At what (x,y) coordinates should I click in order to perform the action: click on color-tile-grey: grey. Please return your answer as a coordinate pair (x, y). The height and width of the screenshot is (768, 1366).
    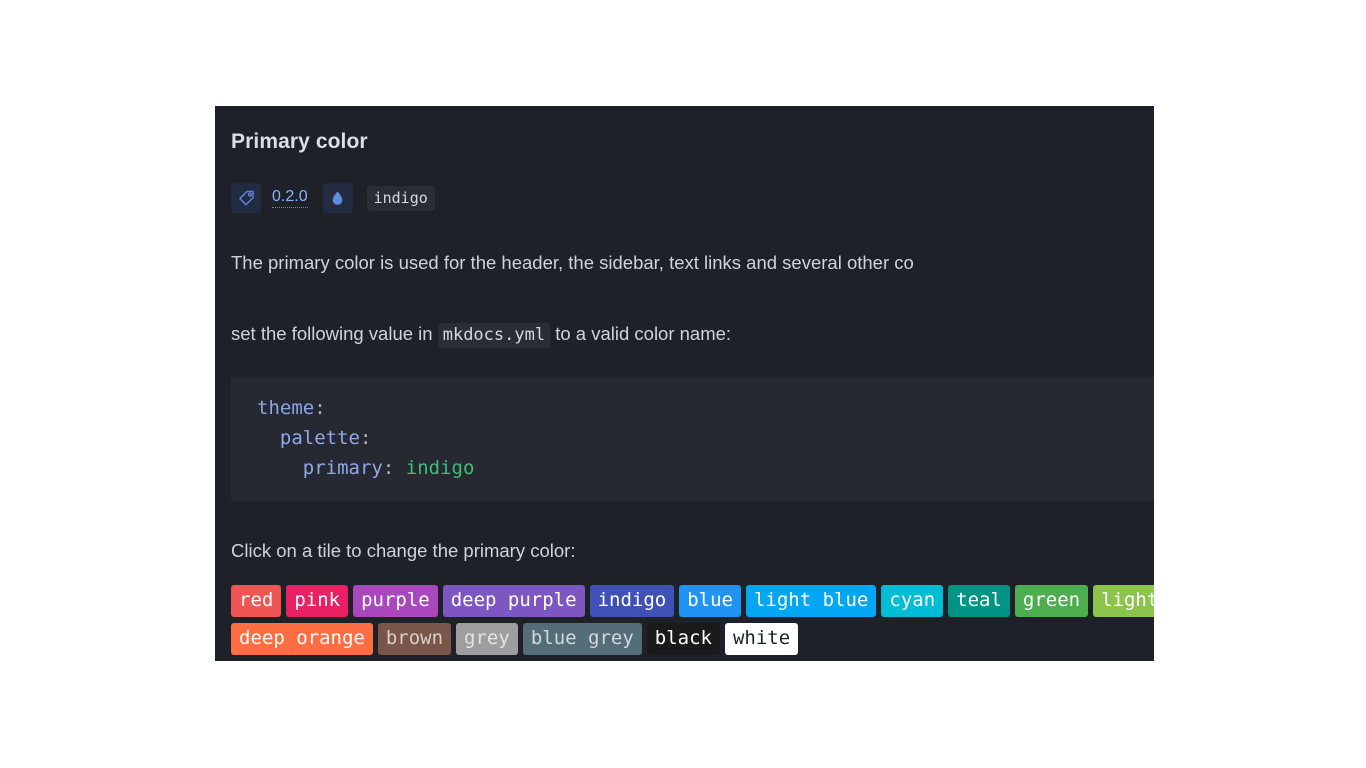
    Looking at the image, I should click on (487, 639).